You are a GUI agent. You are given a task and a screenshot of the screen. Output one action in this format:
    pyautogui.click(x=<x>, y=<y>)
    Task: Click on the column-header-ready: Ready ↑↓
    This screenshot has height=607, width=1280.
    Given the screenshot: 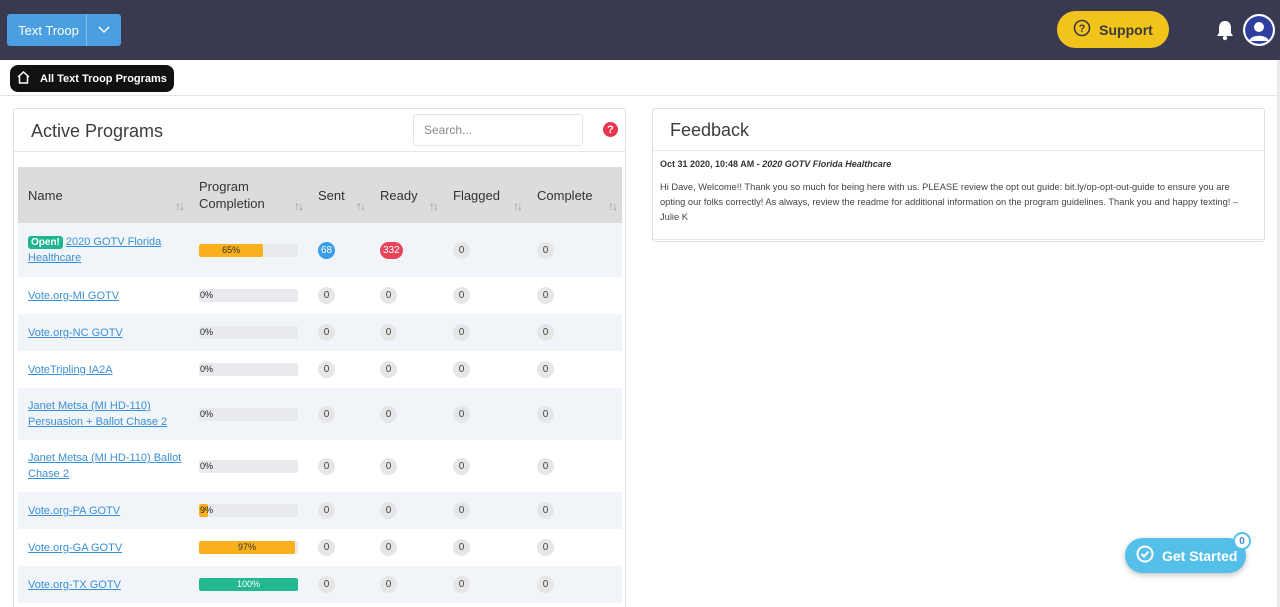 What is the action you would take?
    pyautogui.click(x=406, y=195)
    